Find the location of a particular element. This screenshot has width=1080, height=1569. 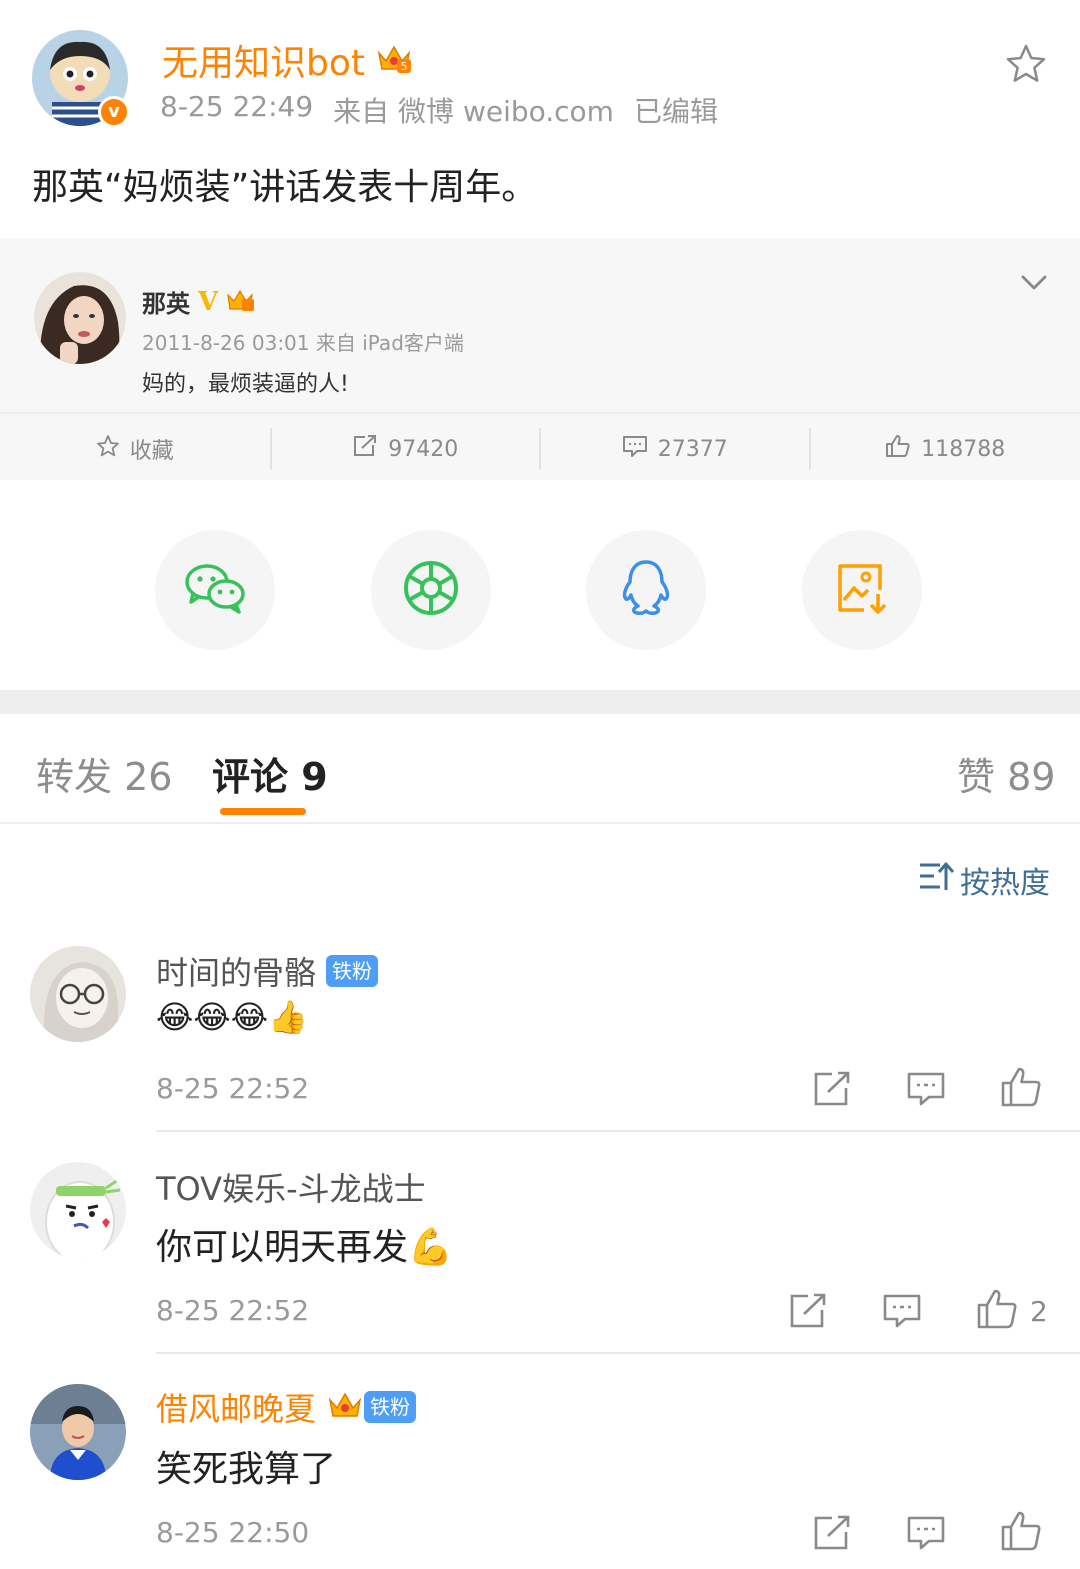

verified-badge-icon: v is located at coordinates (114, 112).